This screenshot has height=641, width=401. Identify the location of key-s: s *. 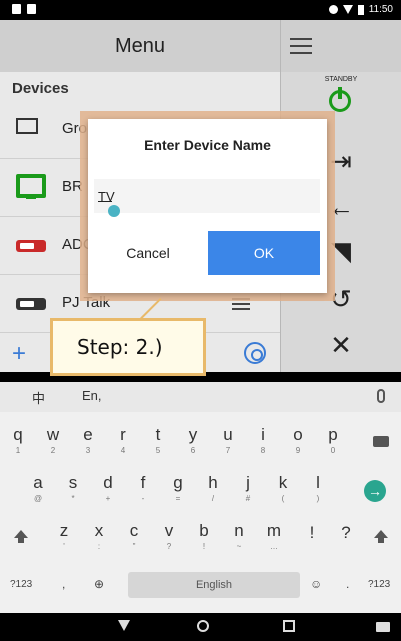
(73, 495).